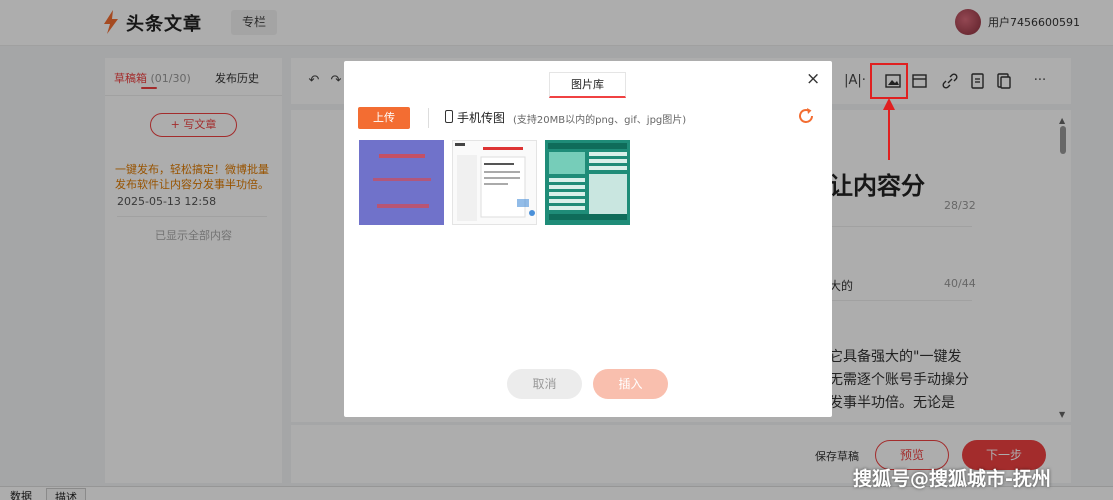  Describe the element at coordinates (544, 384) in the screenshot. I see `cancel-button: 取消` at that location.